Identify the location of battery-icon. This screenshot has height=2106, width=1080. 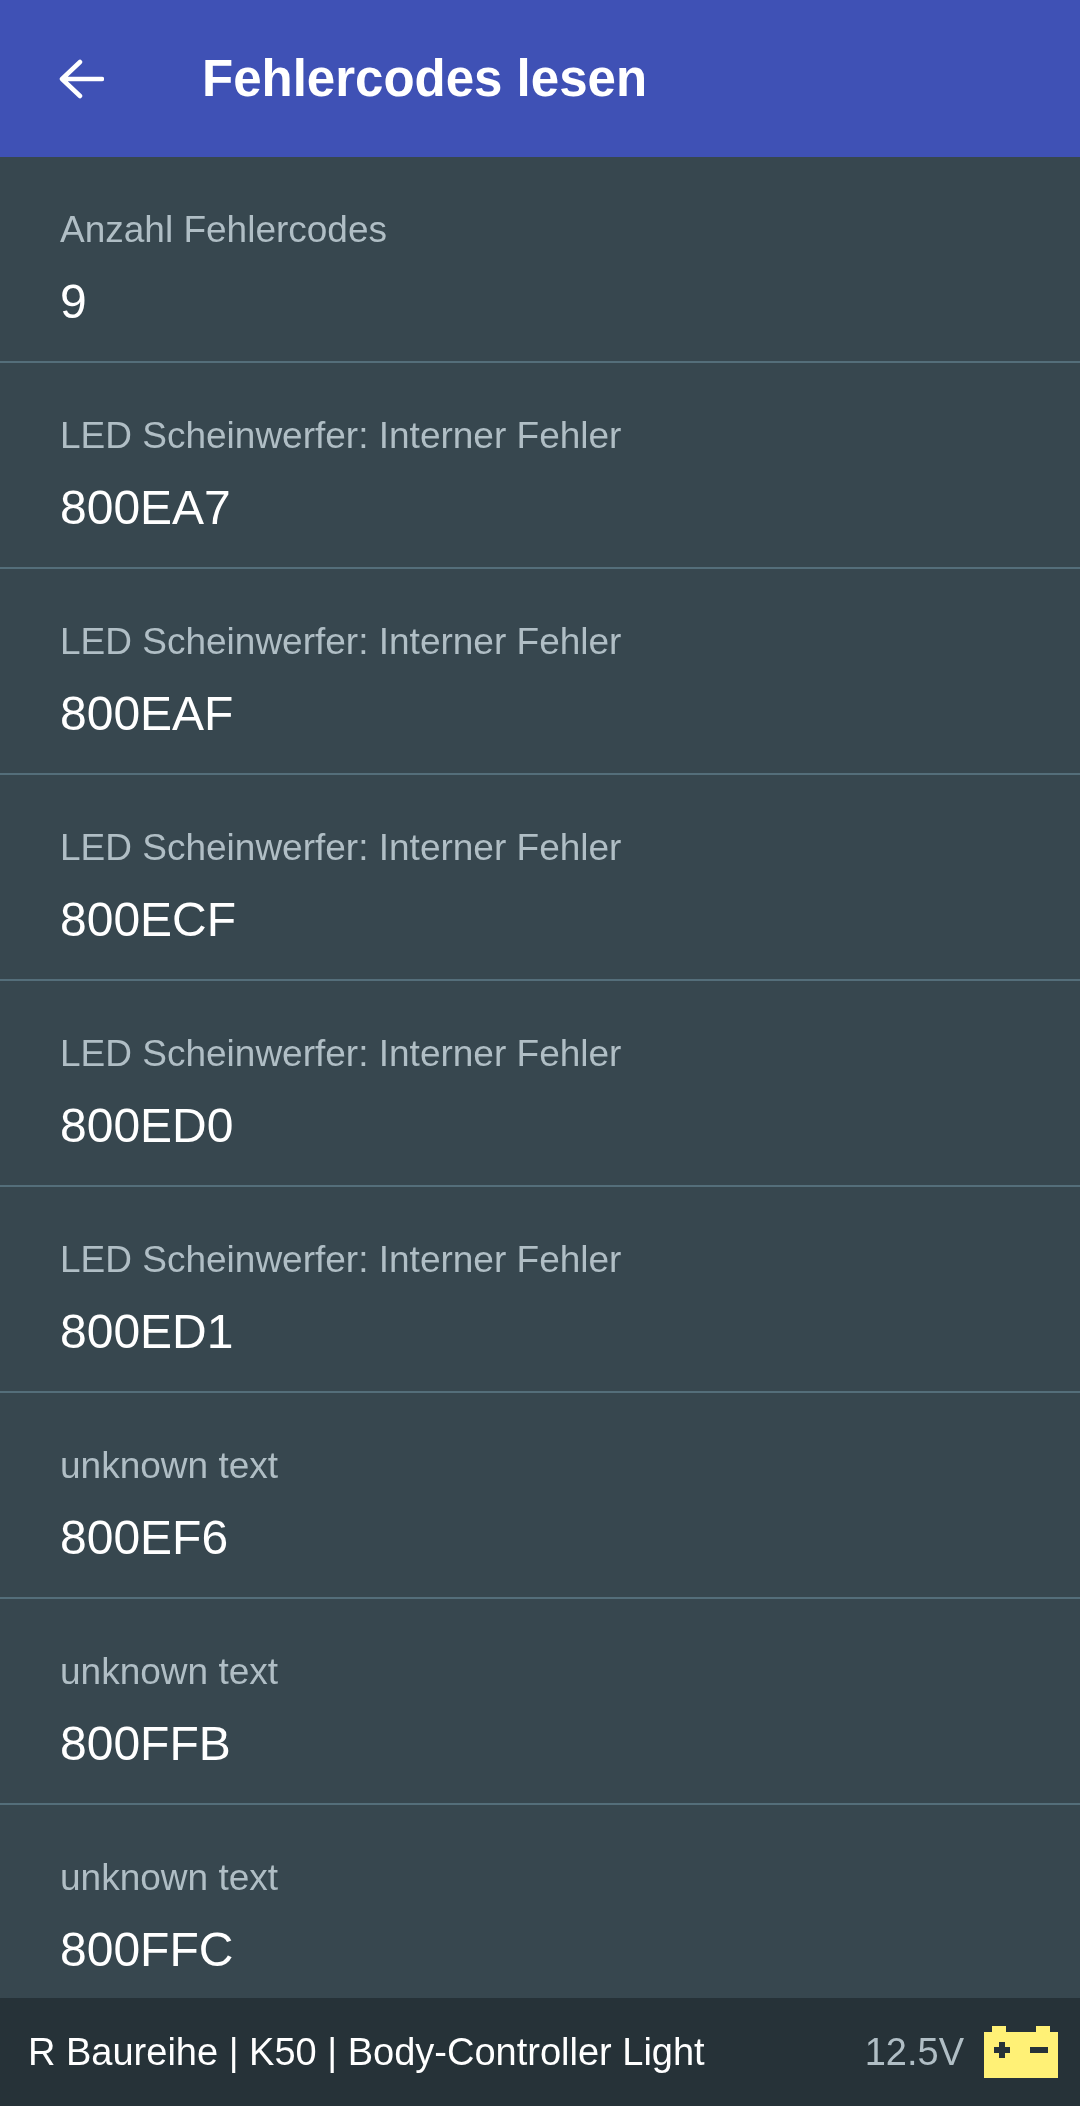
(1021, 2052).